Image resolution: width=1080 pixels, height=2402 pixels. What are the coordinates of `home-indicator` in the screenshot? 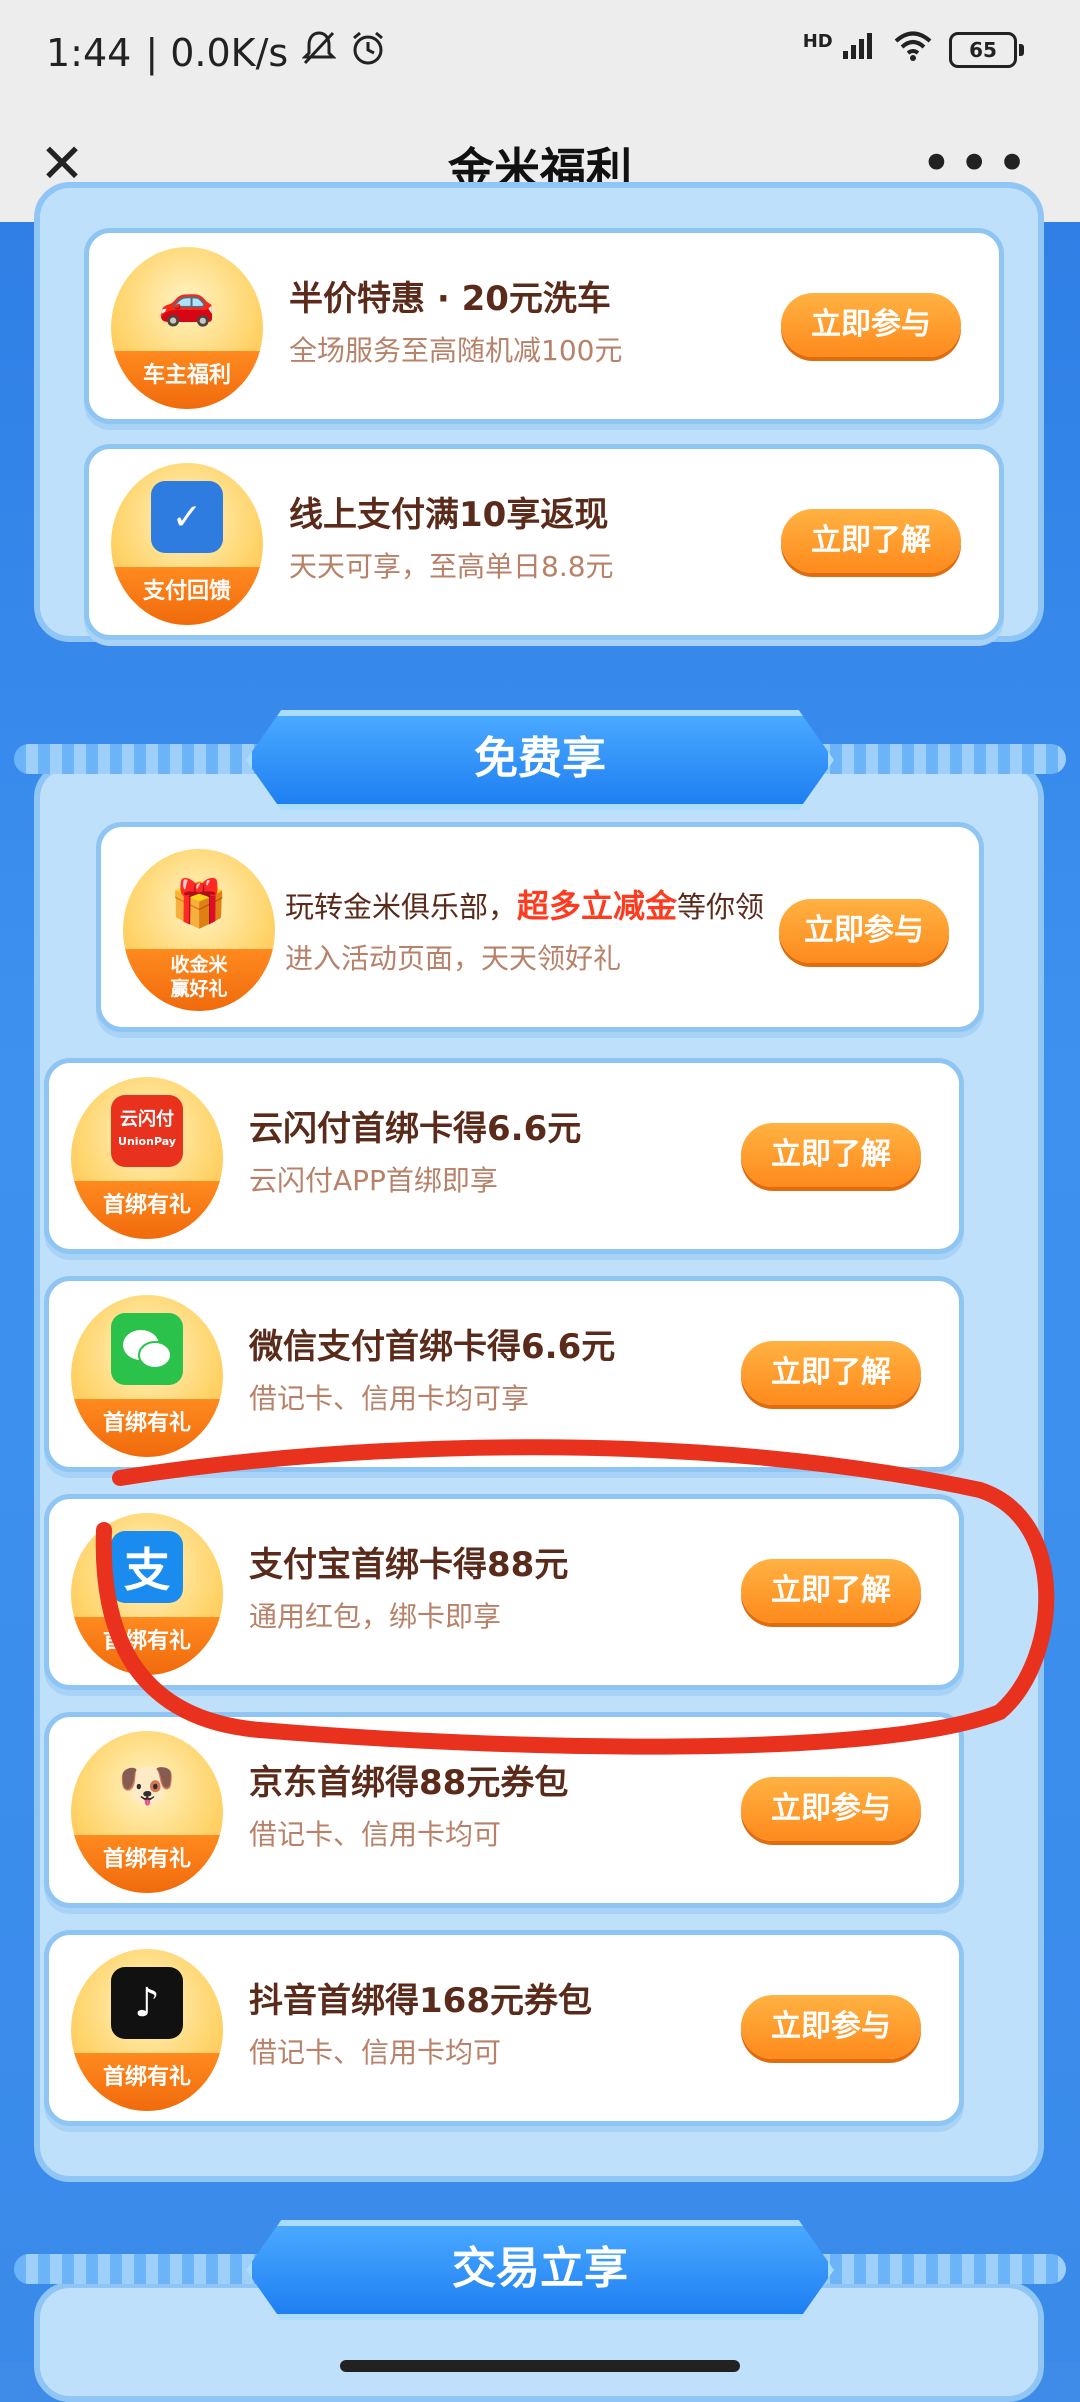 It's located at (540, 2366).